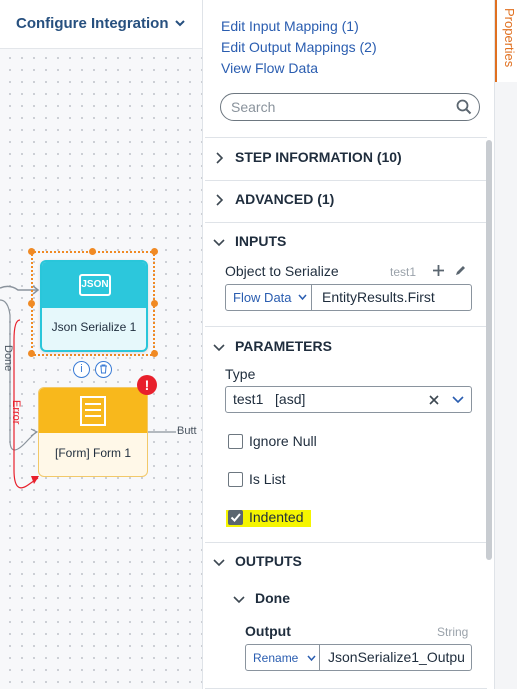  I want to click on section-title: OUTPUTS, so click(268, 561).